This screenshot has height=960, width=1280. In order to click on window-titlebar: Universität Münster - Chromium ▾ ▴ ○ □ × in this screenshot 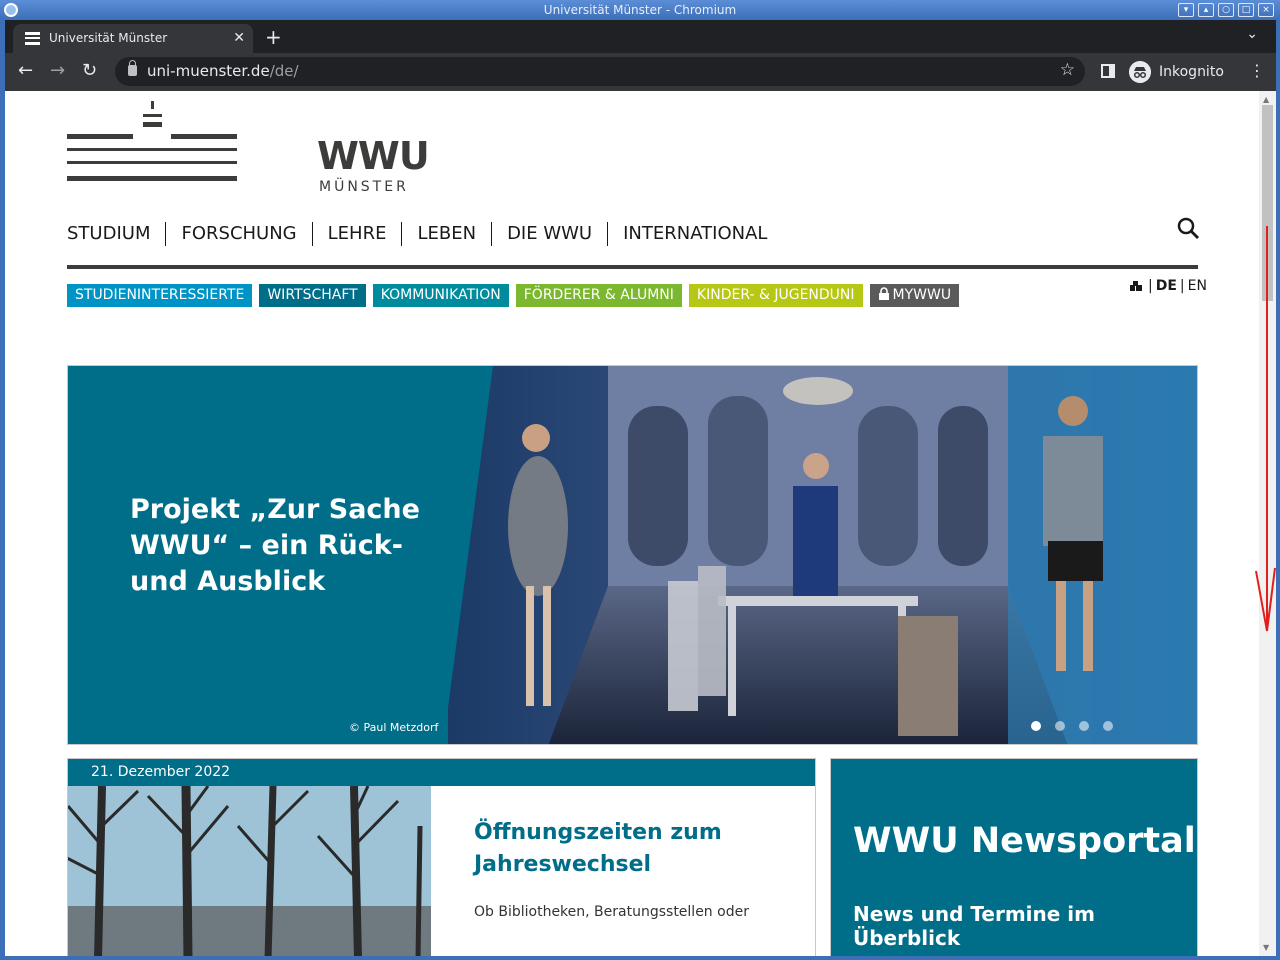, I will do `click(640, 10)`.